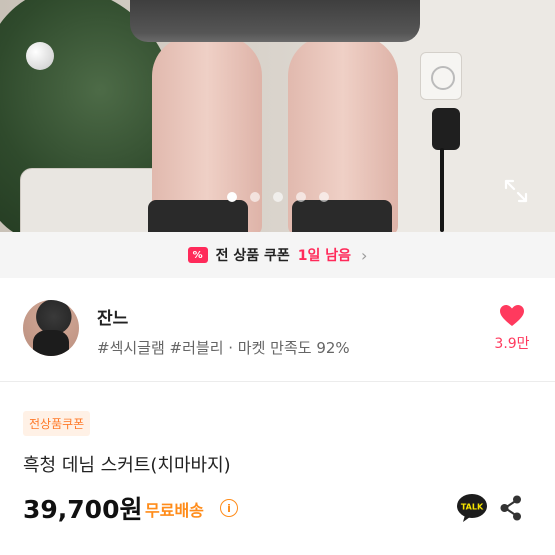  Describe the element at coordinates (127, 465) in the screenshot. I see `product-name: 흑청 데님 스커트(치마바지)` at that location.